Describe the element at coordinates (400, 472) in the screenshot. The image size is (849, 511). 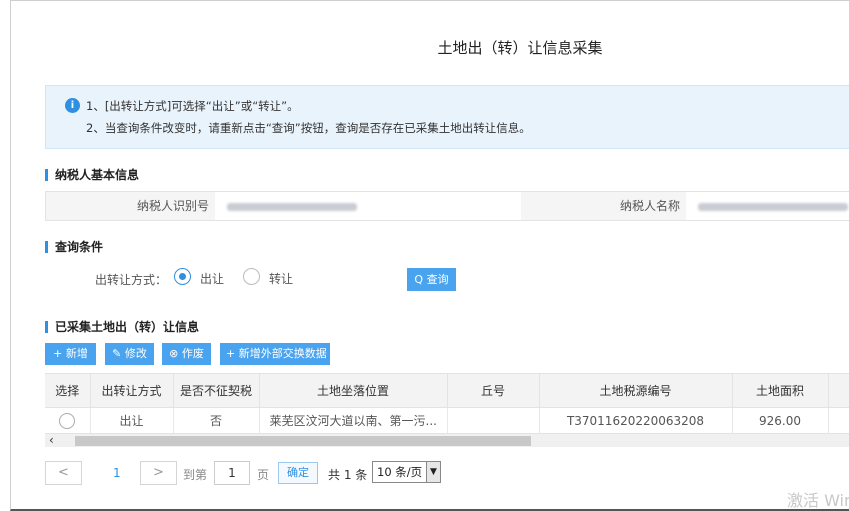
I see `page-size-value: 10 条/页` at that location.